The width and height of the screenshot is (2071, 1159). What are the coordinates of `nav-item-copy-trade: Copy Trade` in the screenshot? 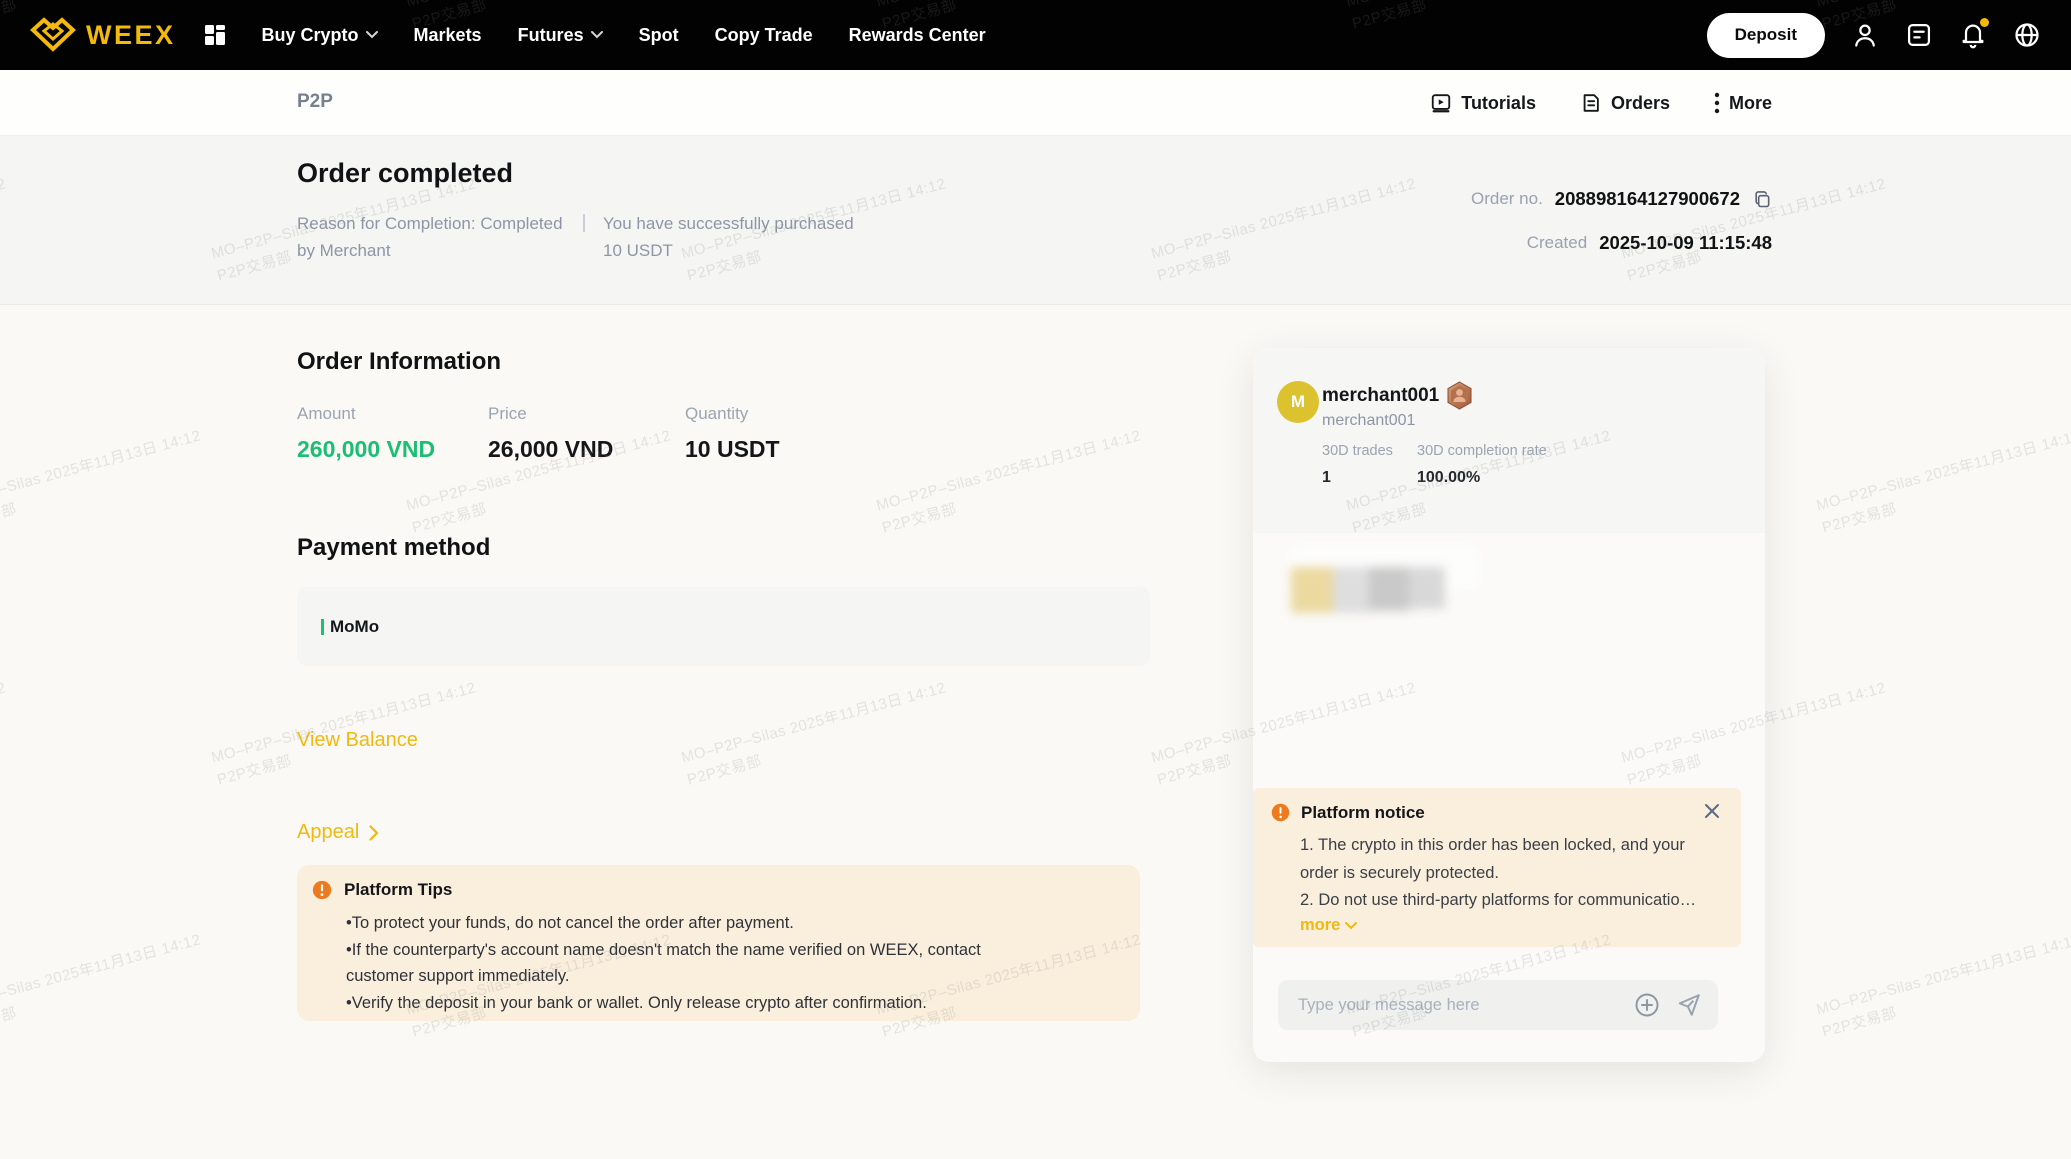 It's located at (764, 35).